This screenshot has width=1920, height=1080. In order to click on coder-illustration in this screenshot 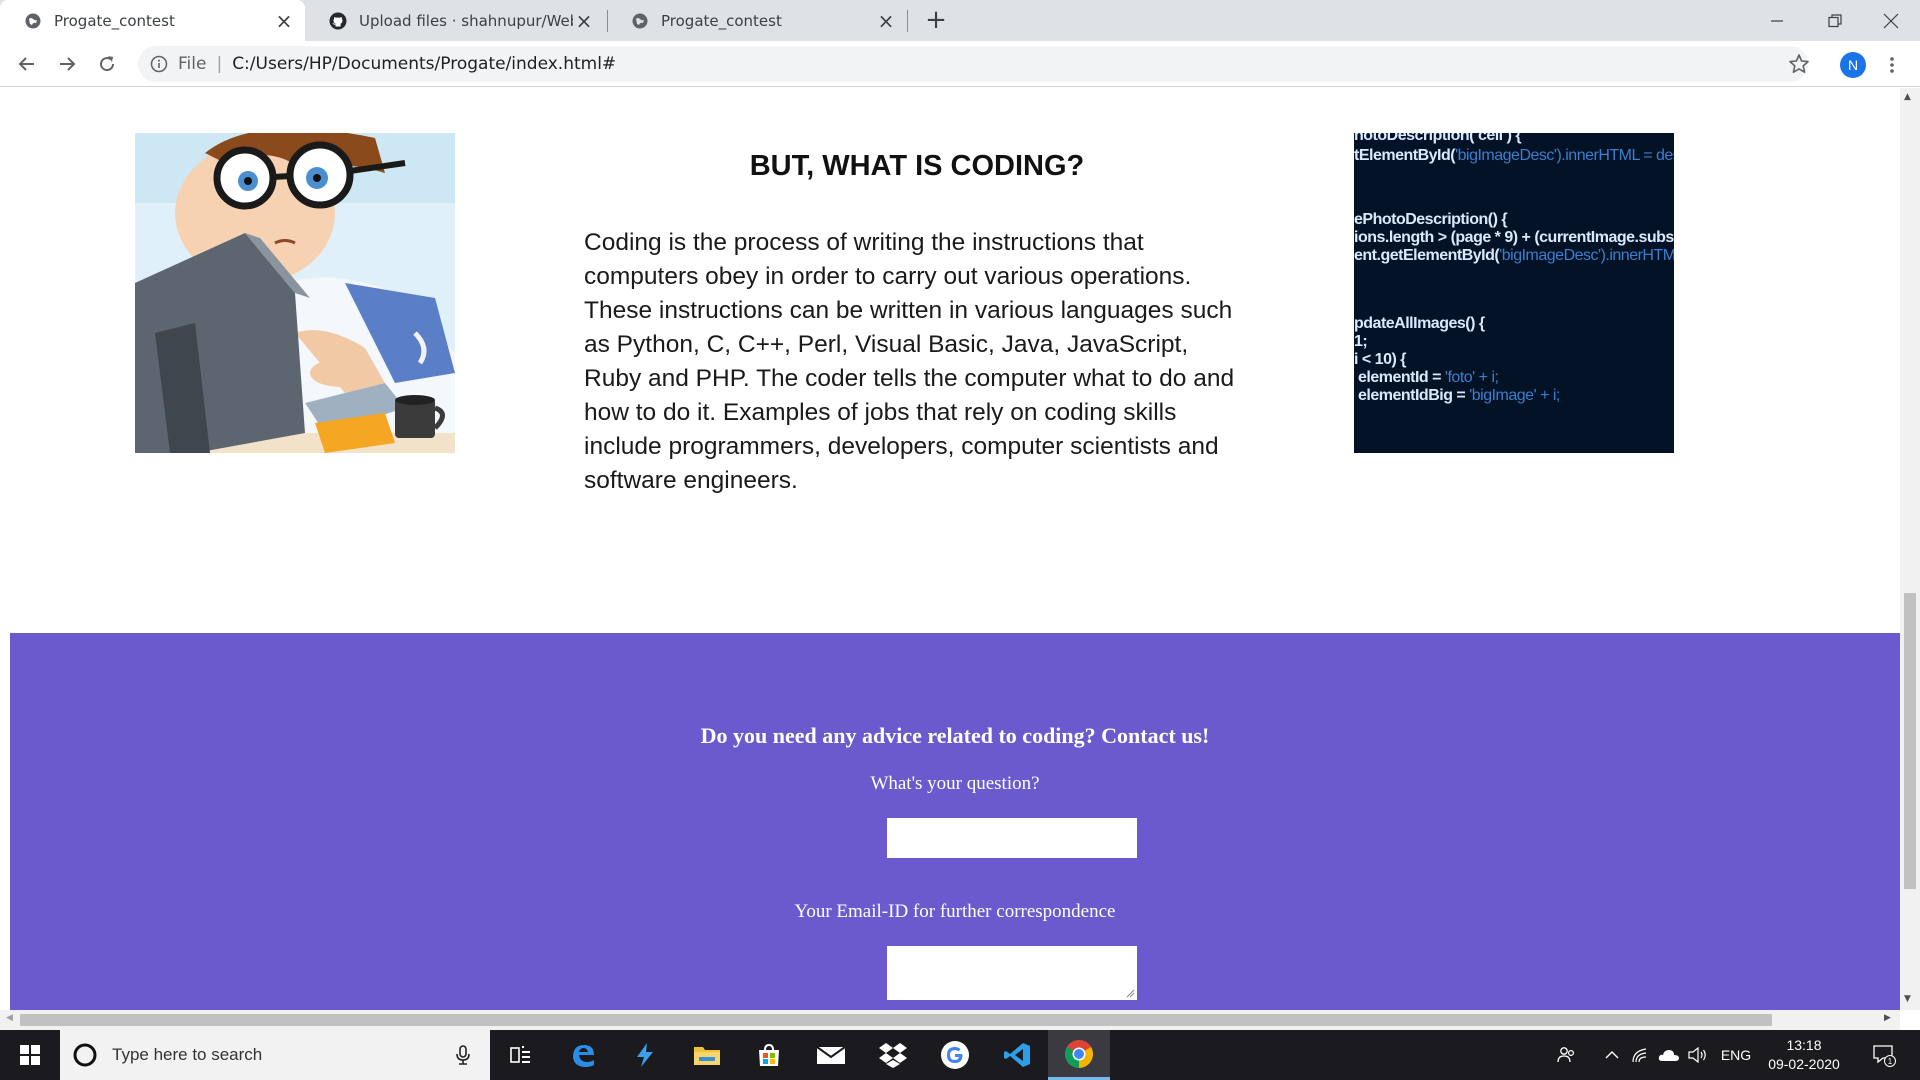, I will do `click(295, 293)`.